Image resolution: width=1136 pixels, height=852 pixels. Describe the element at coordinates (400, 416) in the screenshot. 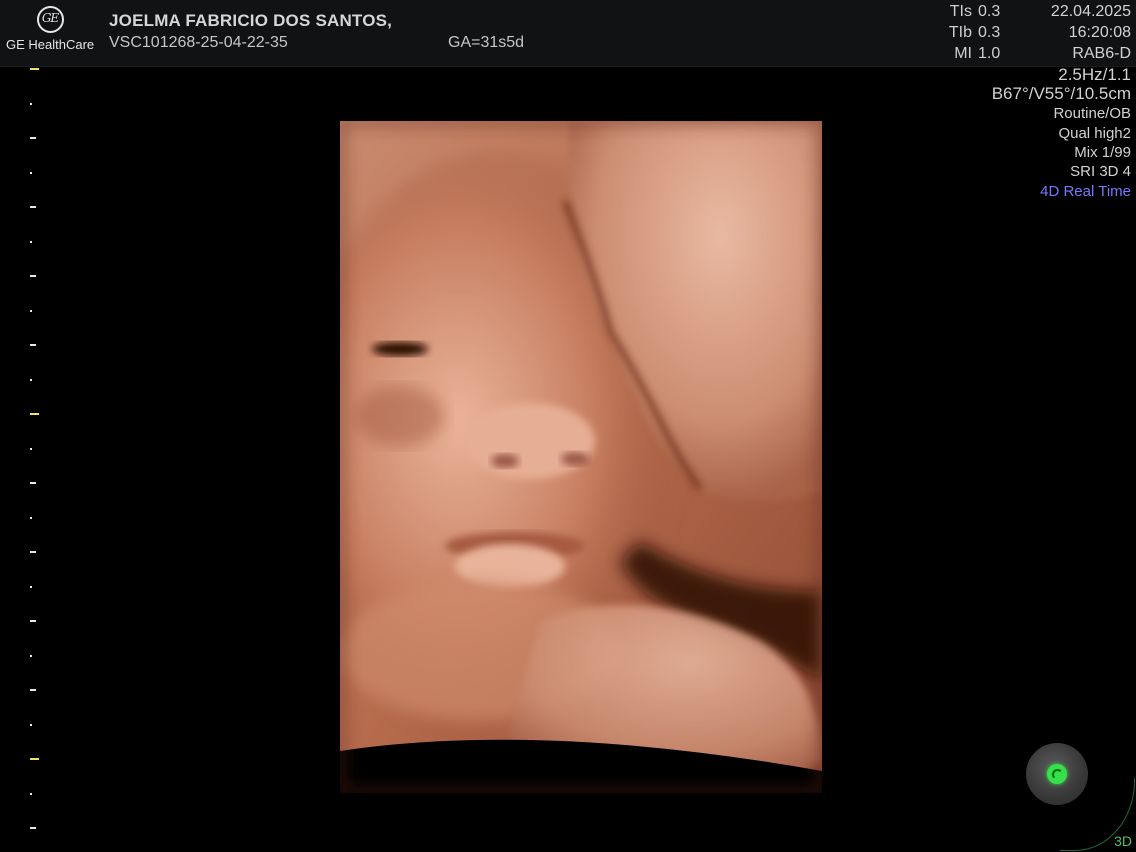

I see `cheek-shadow` at that location.